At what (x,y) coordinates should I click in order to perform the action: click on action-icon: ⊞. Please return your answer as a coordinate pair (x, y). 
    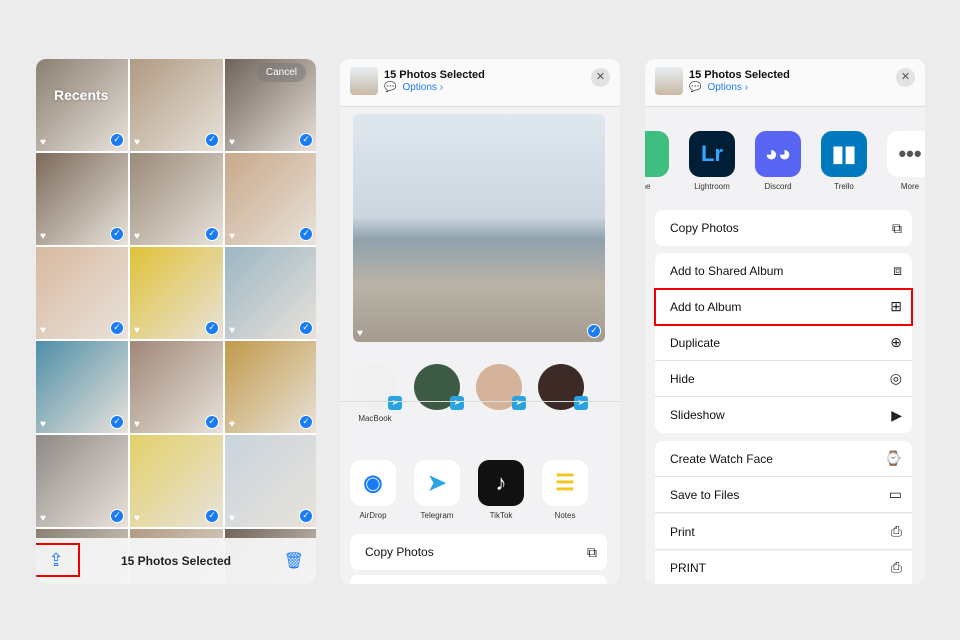
    Looking at the image, I should click on (896, 306).